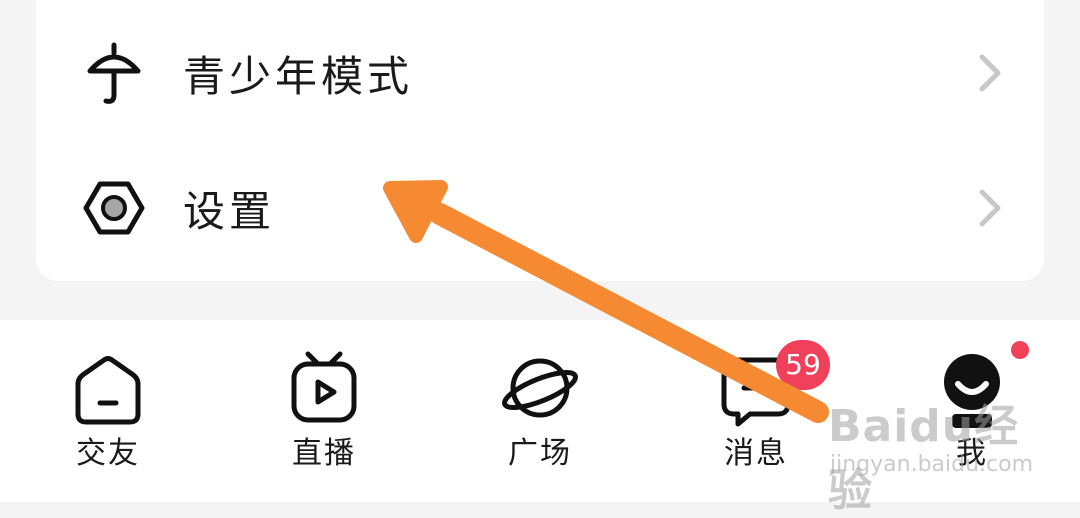 Image resolution: width=1080 pixels, height=518 pixels. What do you see at coordinates (298, 76) in the screenshot?
I see `menu-item-label: 青少年模式` at bounding box center [298, 76].